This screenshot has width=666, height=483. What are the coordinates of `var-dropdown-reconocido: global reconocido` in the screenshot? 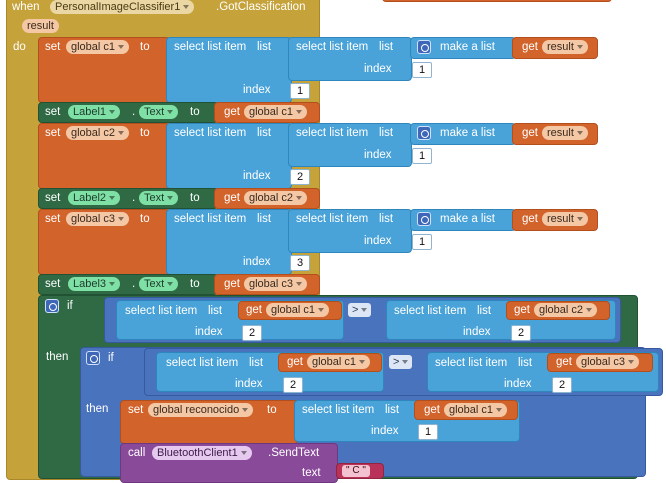 It's located at (201, 410).